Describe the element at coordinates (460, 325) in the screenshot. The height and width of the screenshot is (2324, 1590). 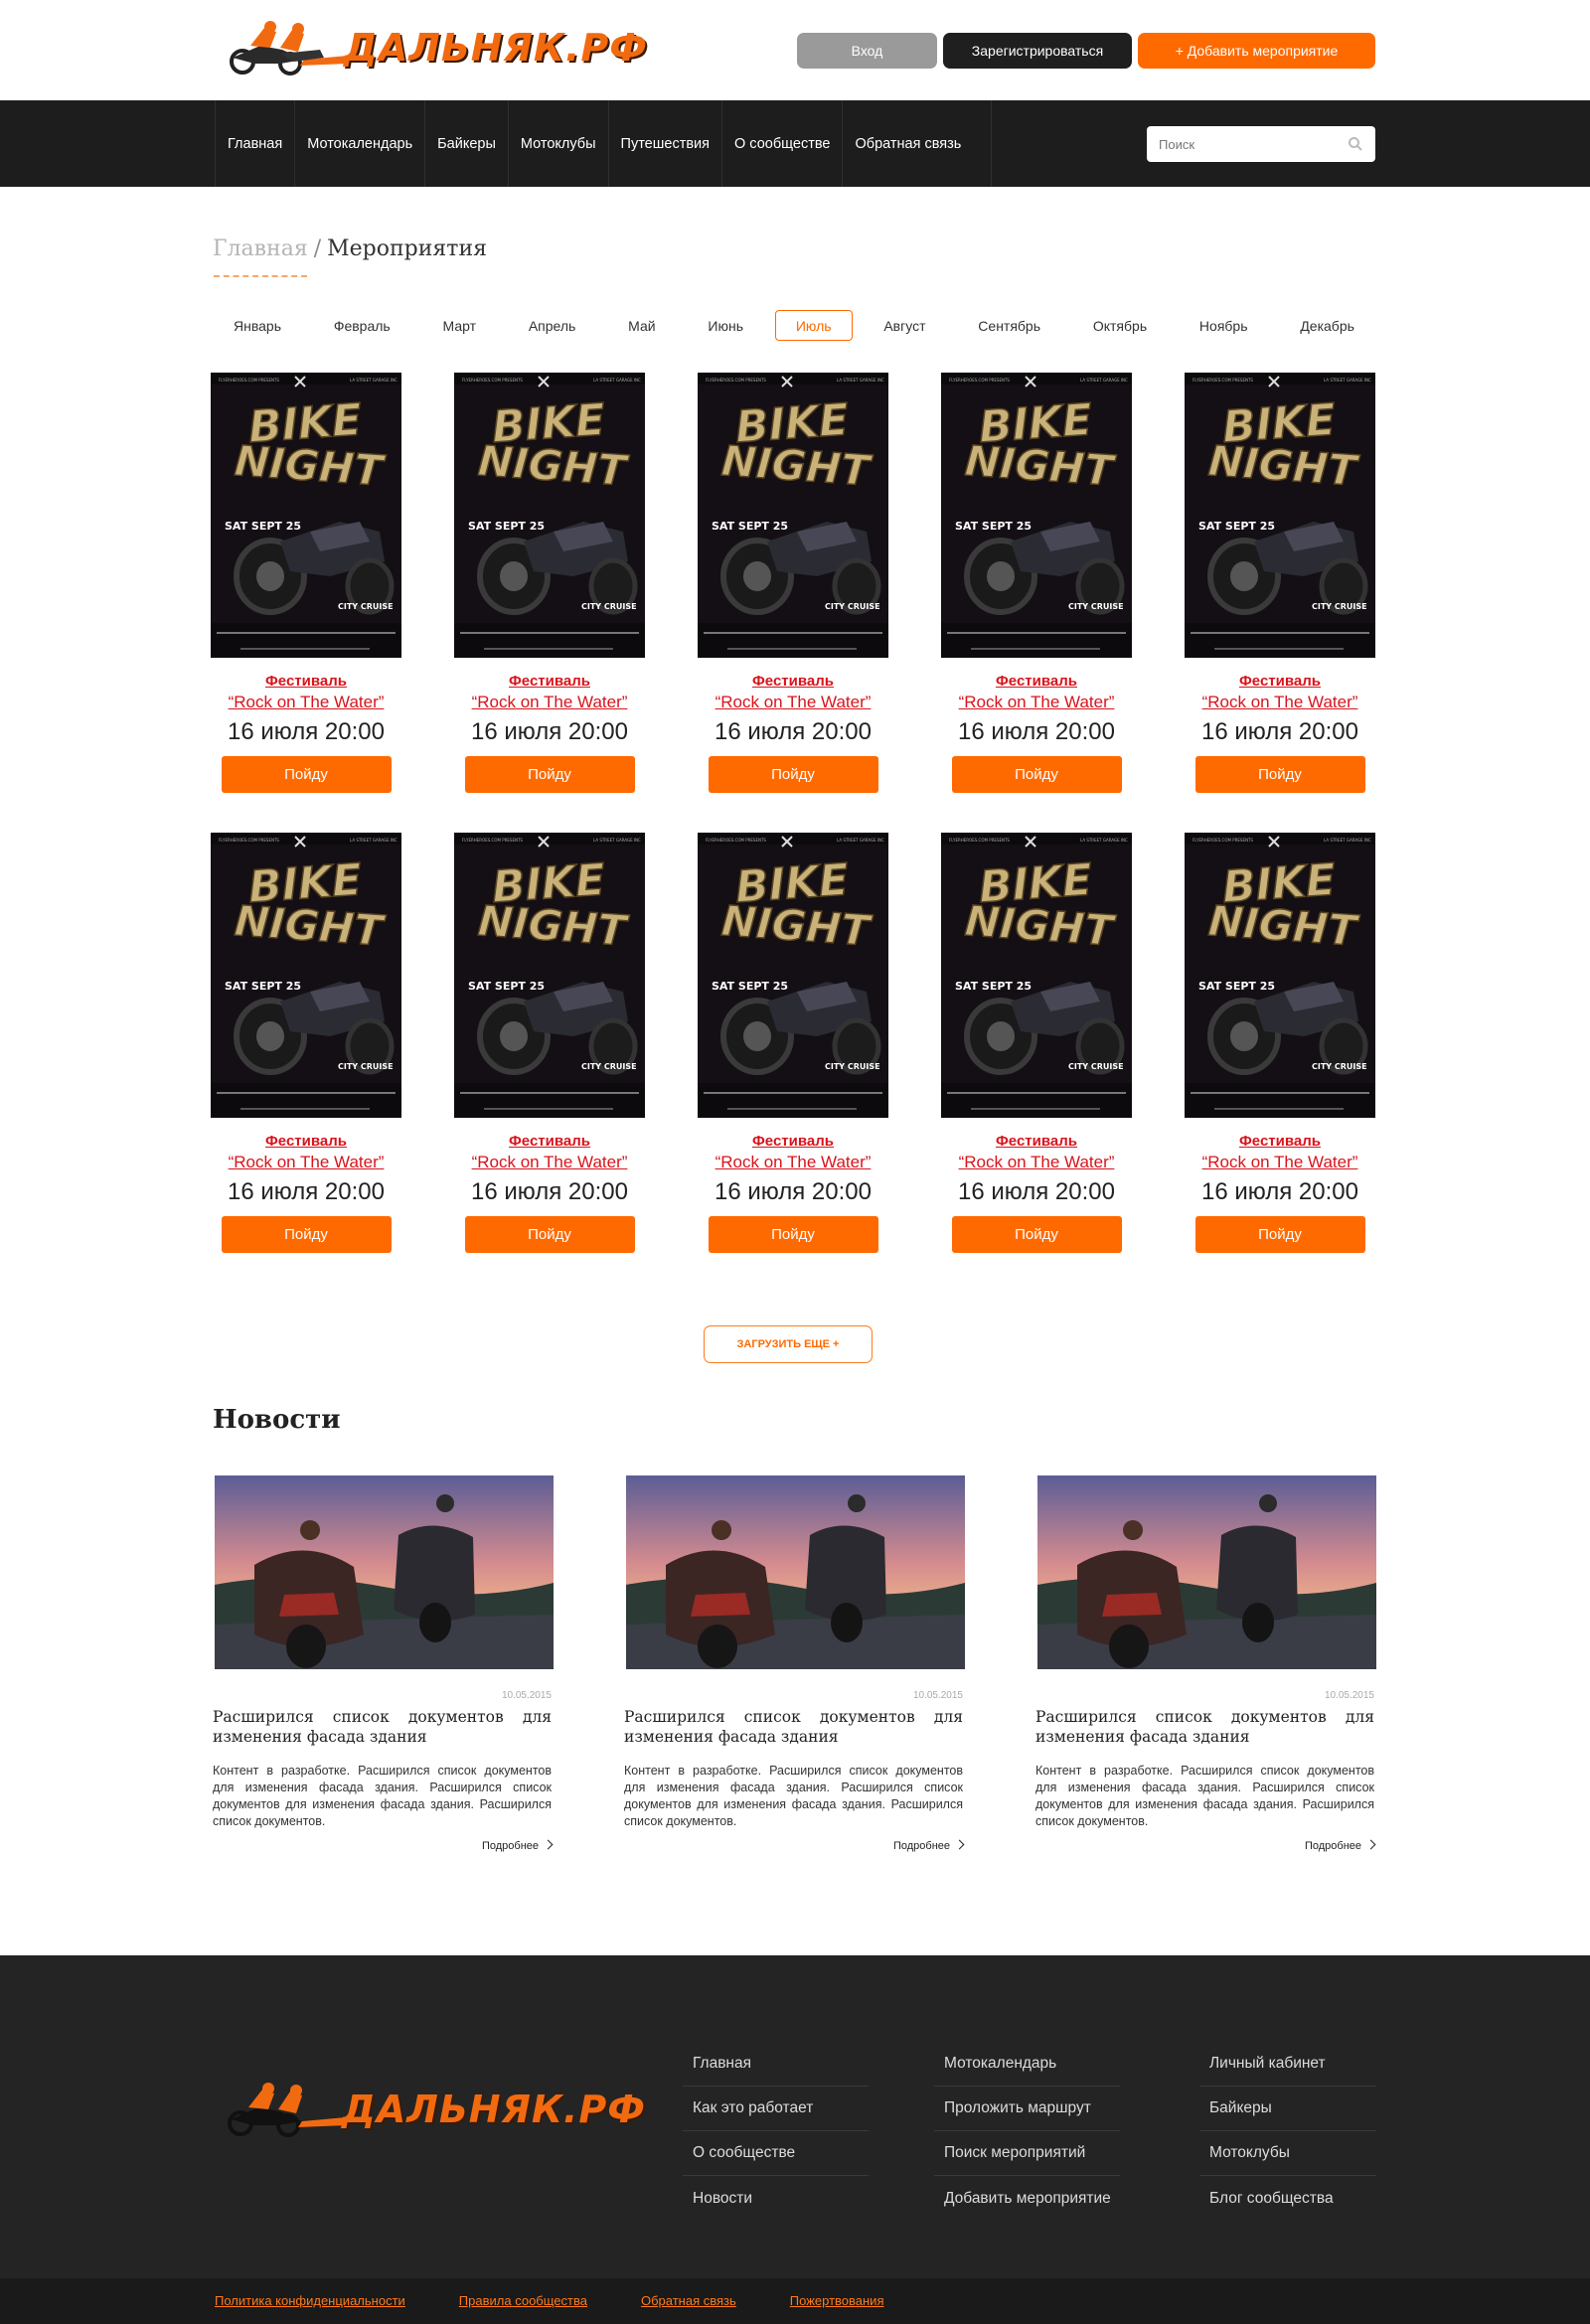
I see `month-tab: Март` at that location.